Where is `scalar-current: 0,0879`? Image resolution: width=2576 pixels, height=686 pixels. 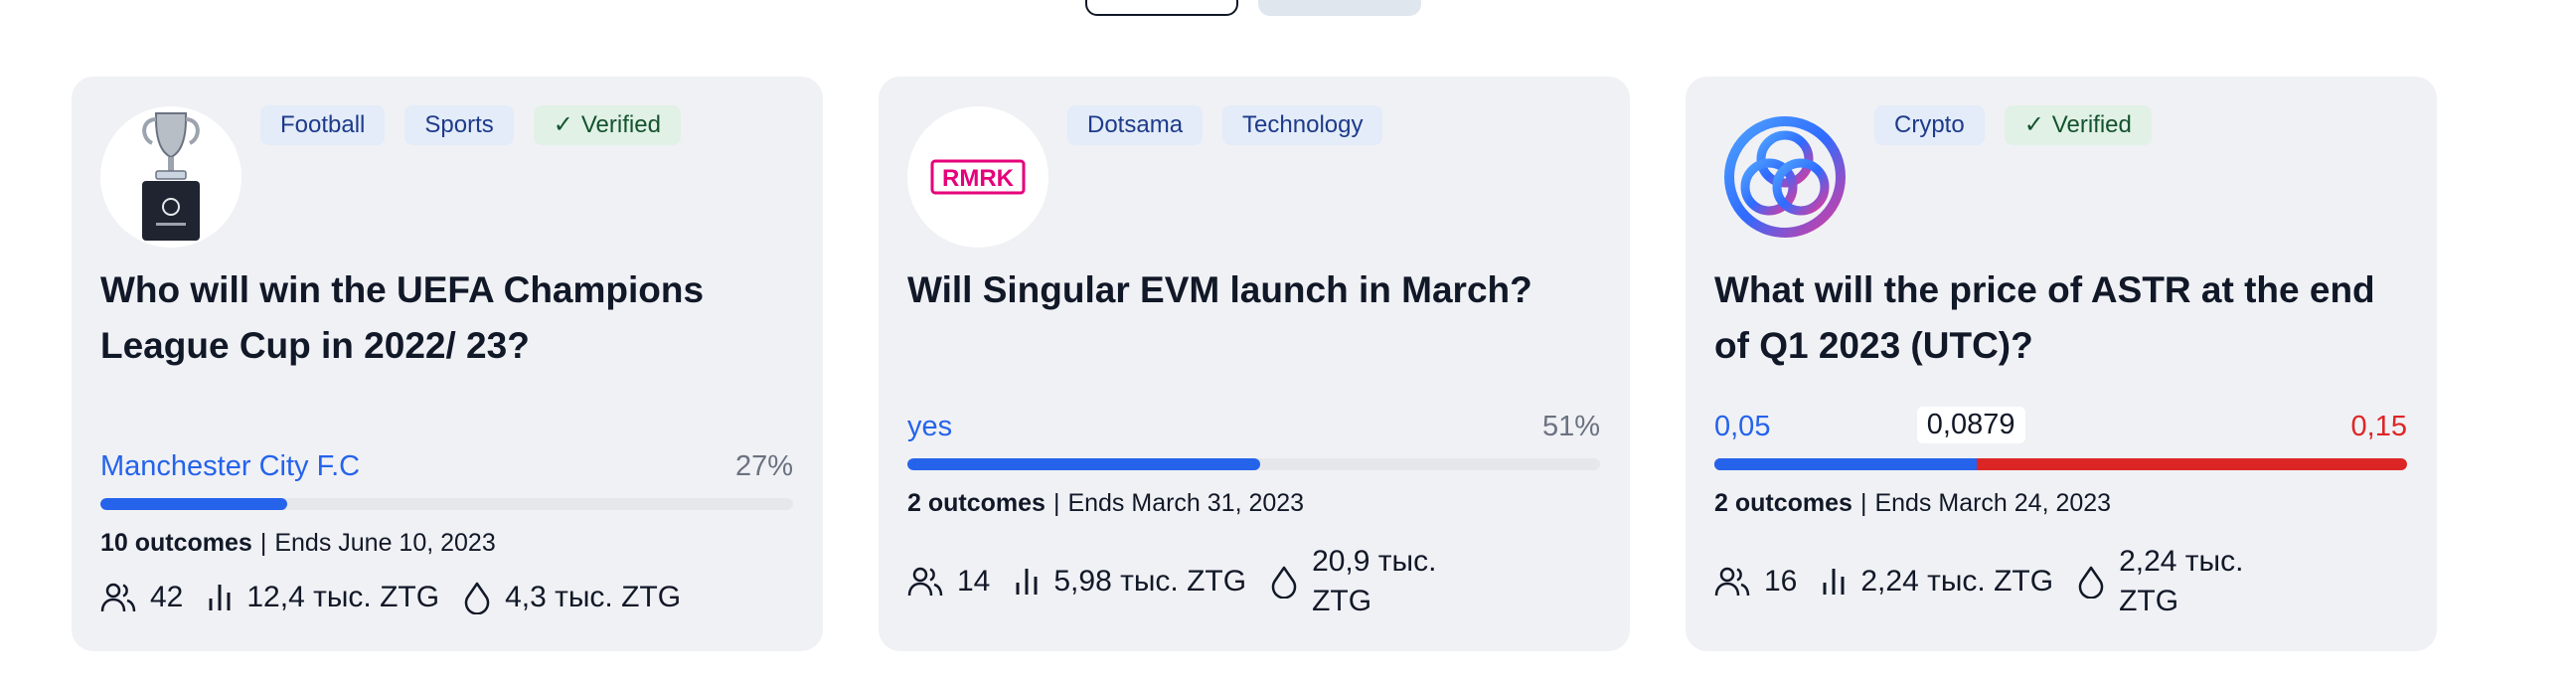 scalar-current: 0,0879 is located at coordinates (1970, 425).